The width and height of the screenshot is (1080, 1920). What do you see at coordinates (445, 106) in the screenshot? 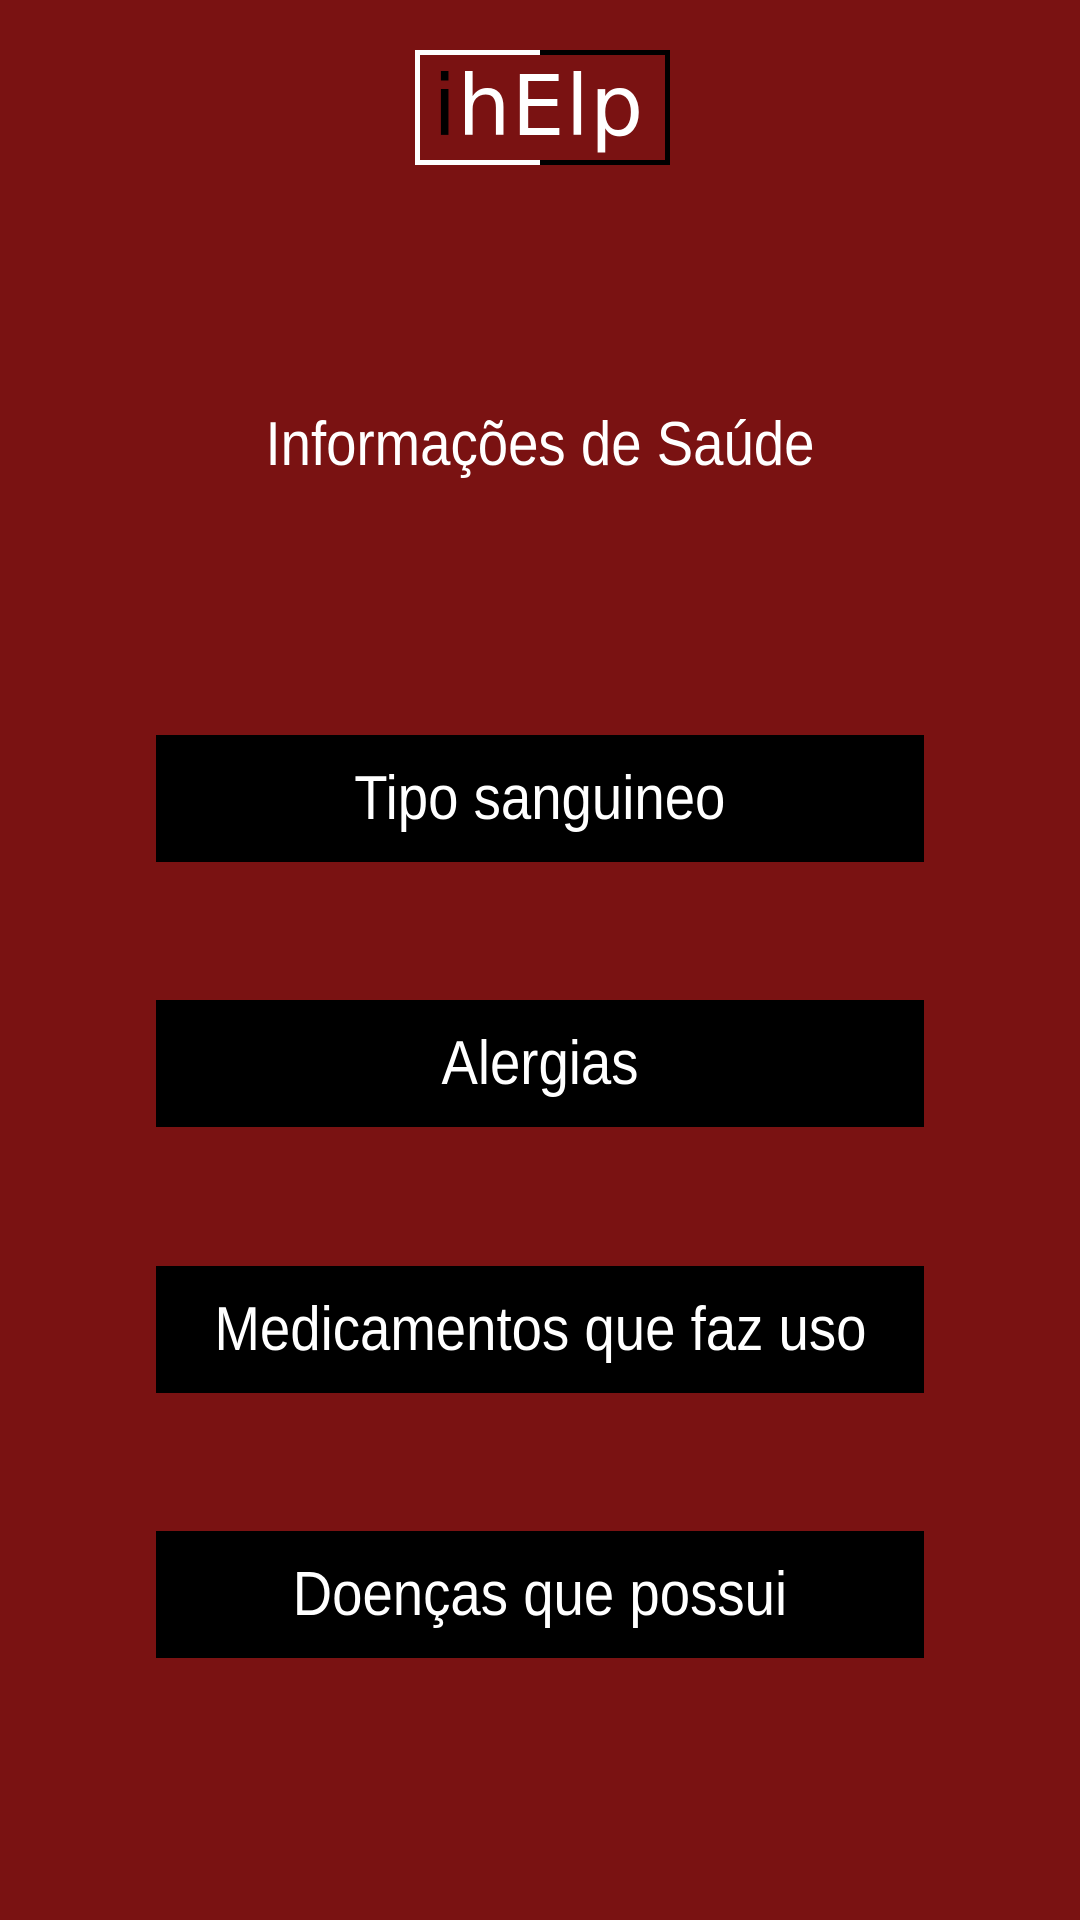
I see `logo-letter-i: i` at bounding box center [445, 106].